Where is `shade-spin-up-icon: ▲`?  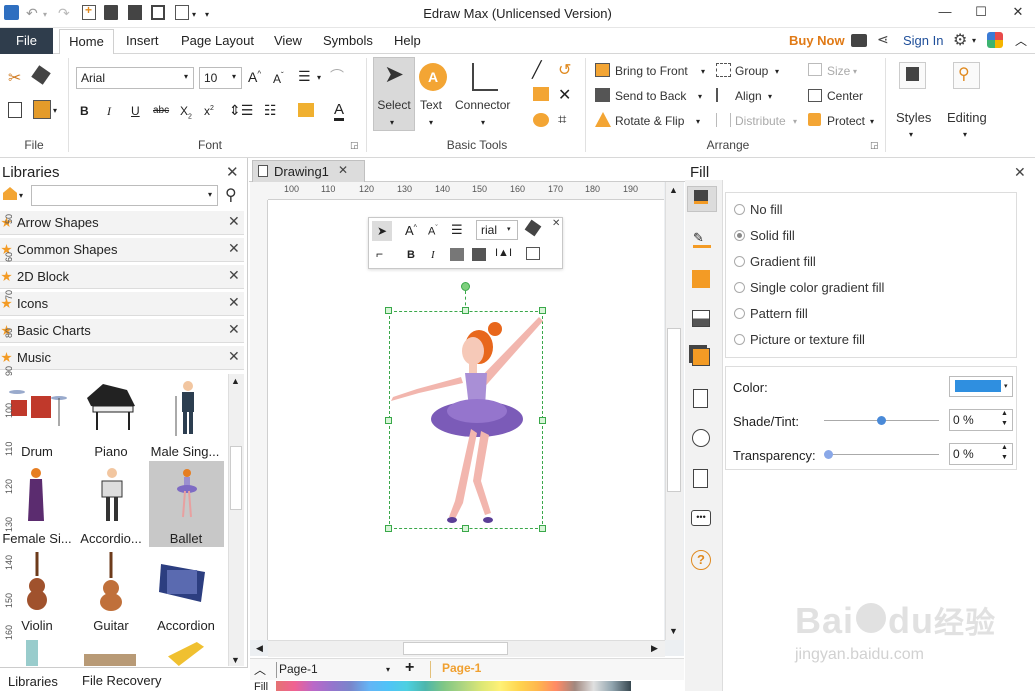
shade-spin-up-icon: ▲ is located at coordinates (1004, 413).